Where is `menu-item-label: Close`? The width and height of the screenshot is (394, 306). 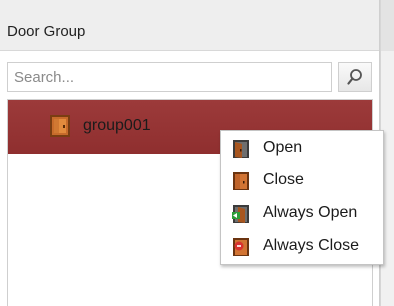 menu-item-label: Close is located at coordinates (283, 179).